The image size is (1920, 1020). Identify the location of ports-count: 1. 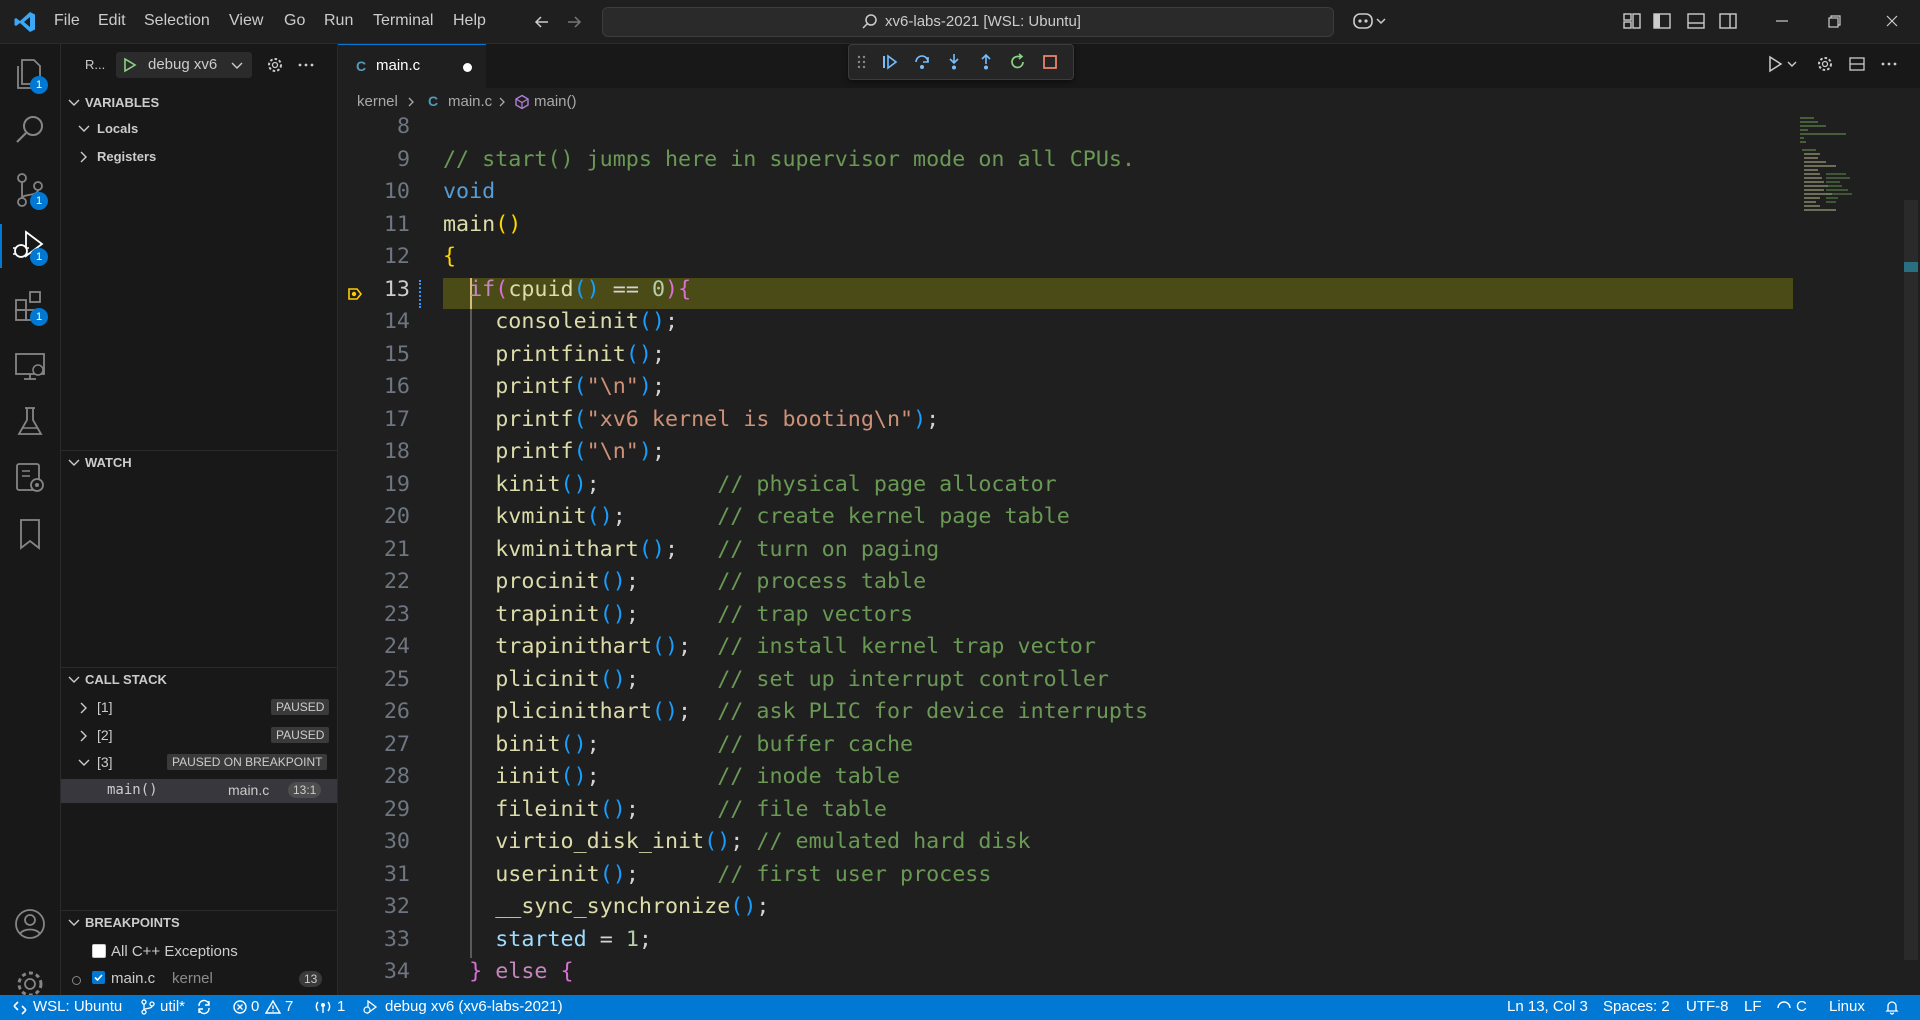
(341, 1006).